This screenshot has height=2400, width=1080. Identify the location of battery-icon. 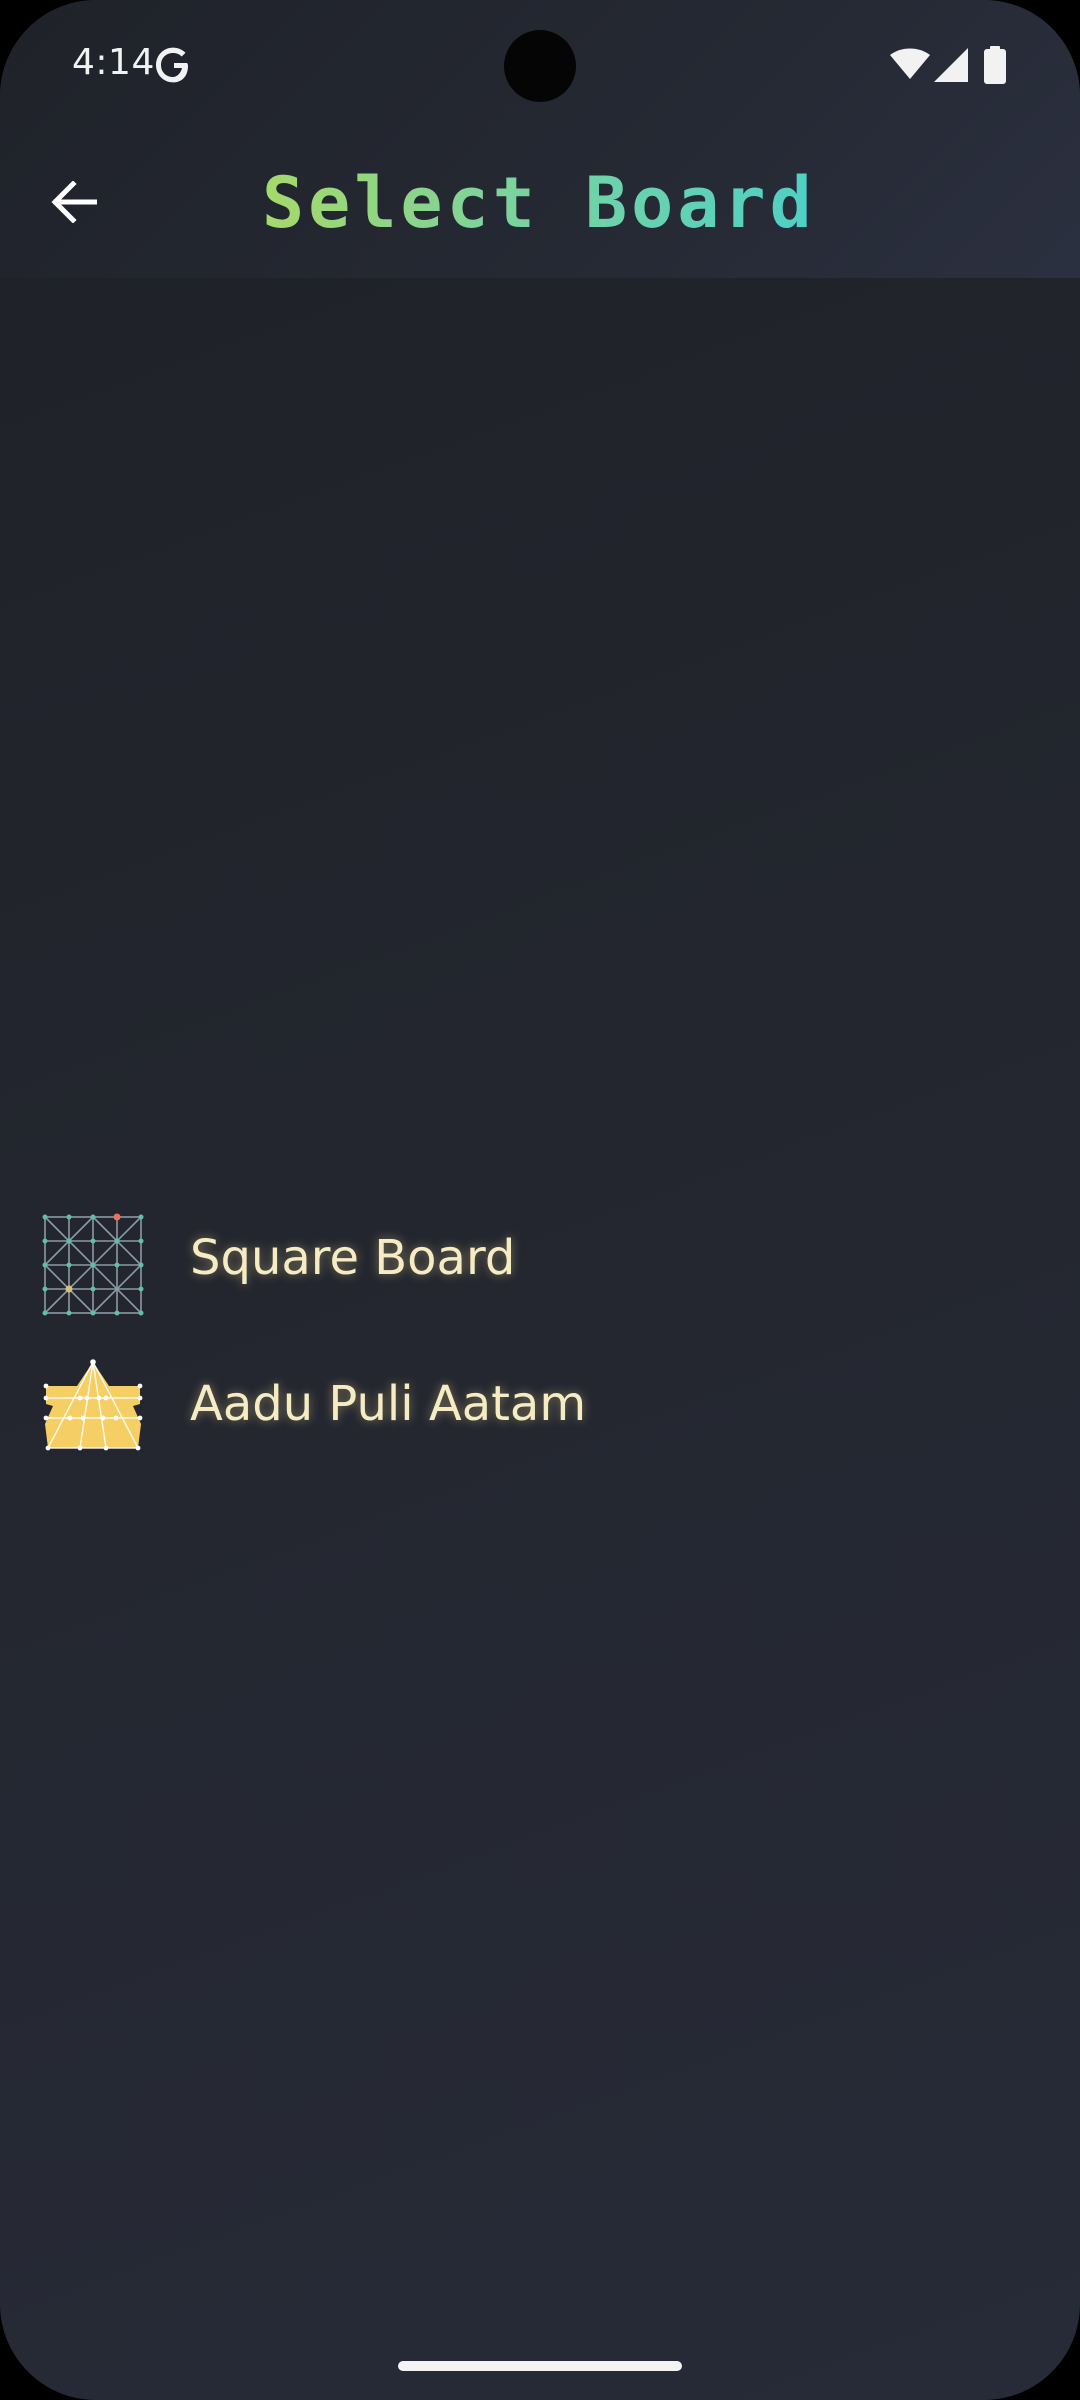
(995, 65).